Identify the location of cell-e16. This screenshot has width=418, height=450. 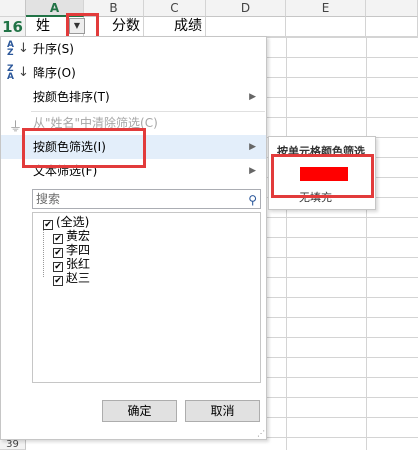
(326, 27).